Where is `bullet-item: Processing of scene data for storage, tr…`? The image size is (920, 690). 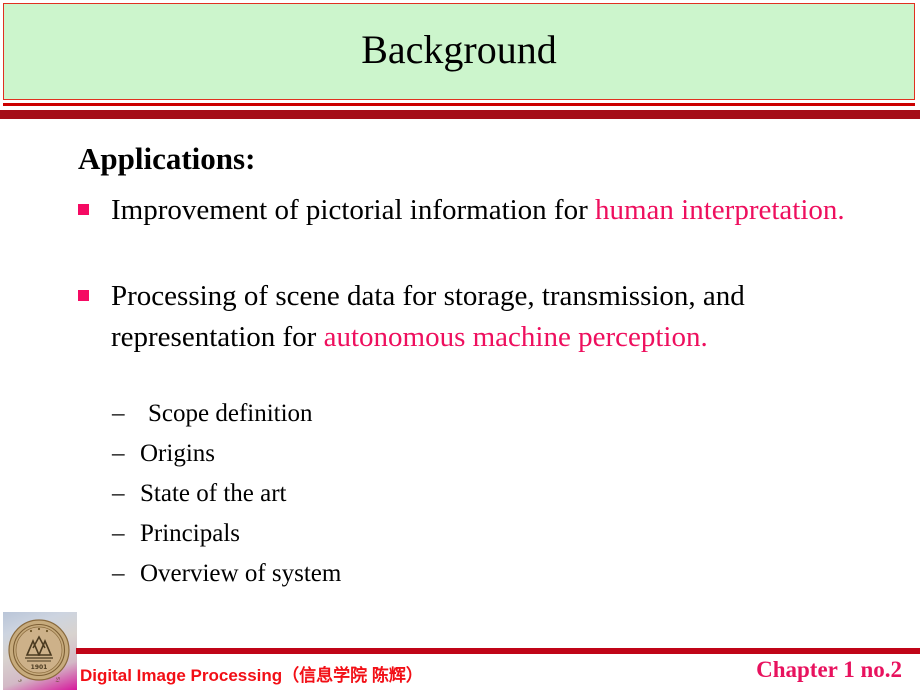 bullet-item: Processing of scene data for storage, tr… is located at coordinates (478, 317).